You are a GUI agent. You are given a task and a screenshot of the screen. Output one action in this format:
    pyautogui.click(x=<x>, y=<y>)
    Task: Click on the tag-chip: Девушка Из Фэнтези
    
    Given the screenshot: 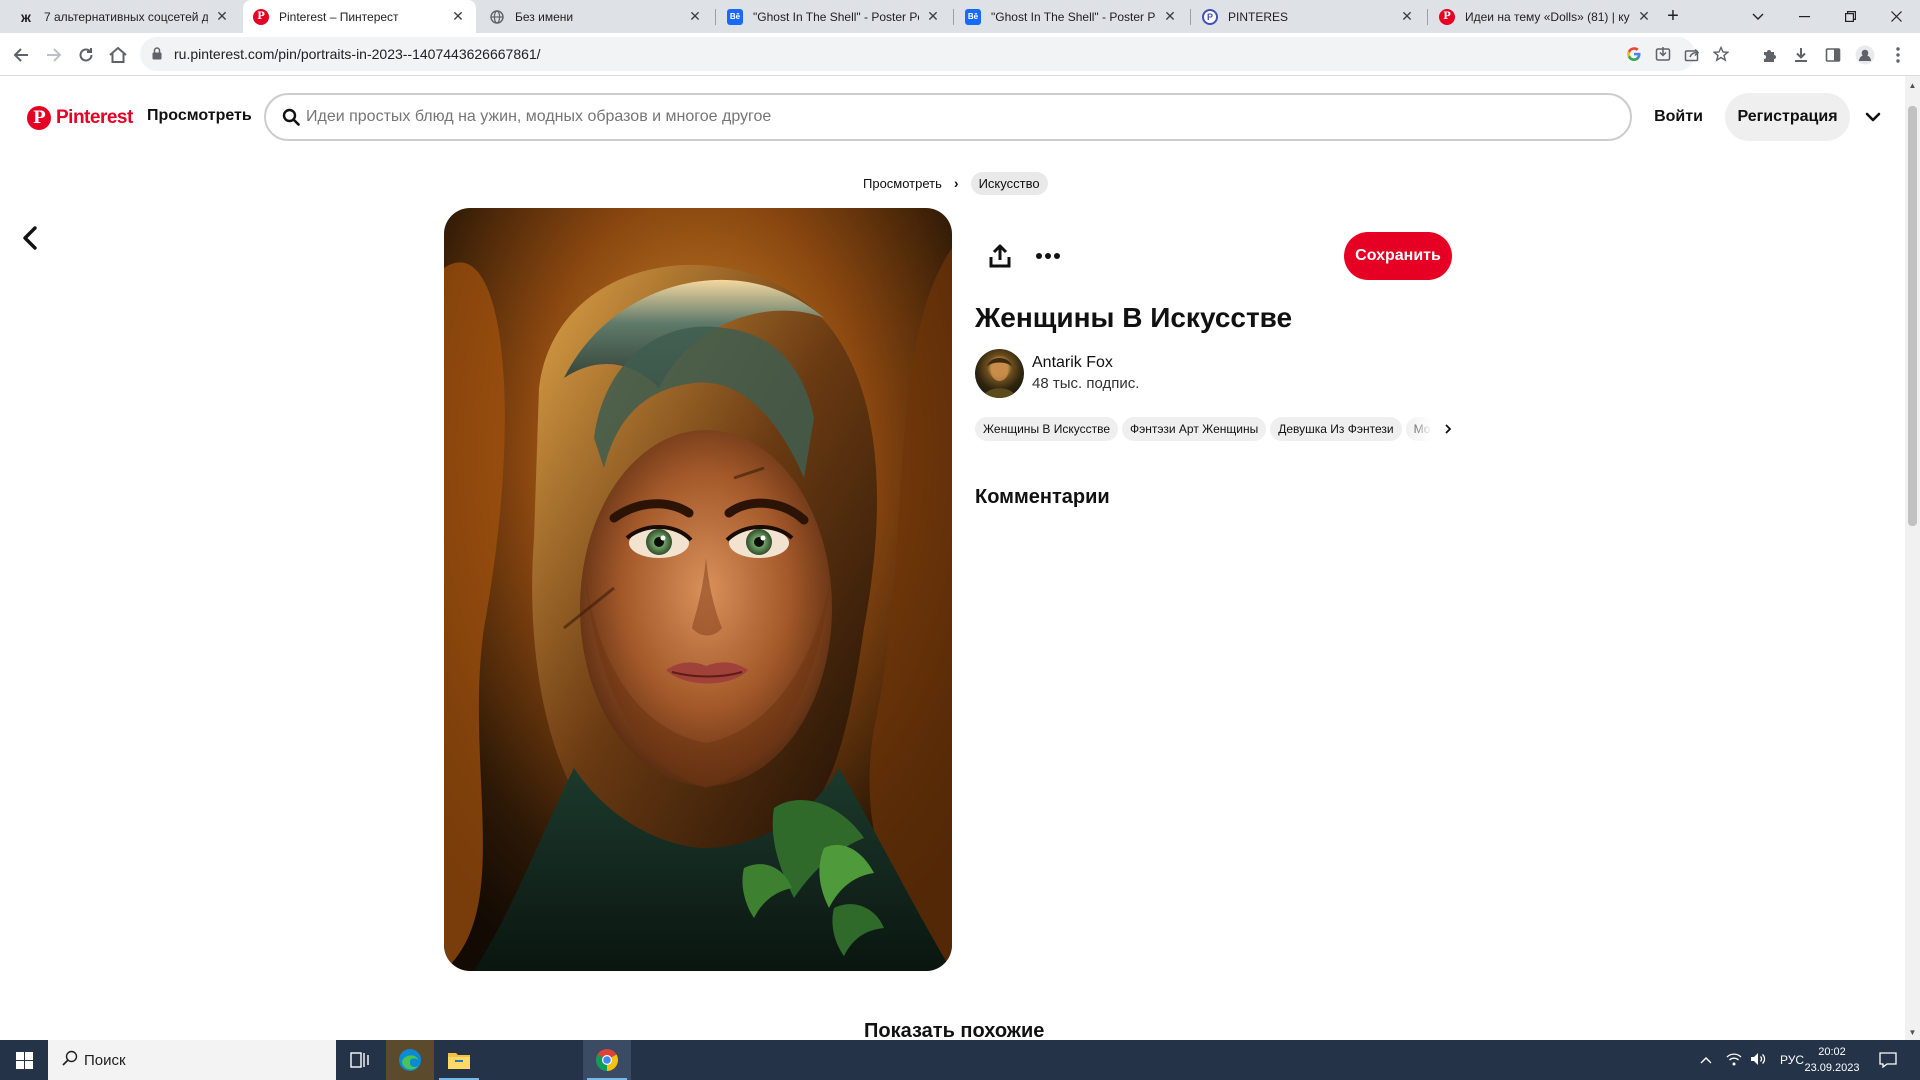 What is the action you would take?
    pyautogui.click(x=1336, y=429)
    